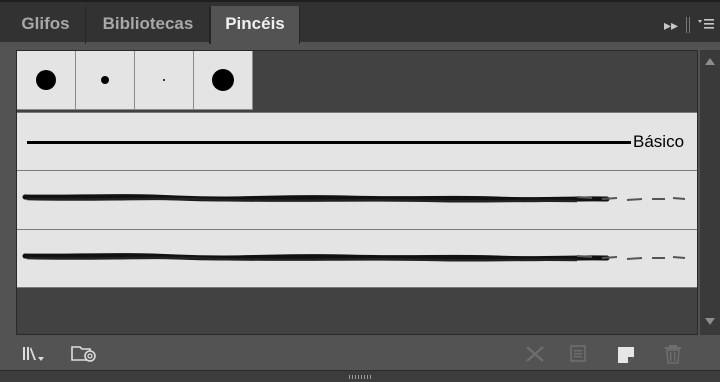  What do you see at coordinates (710, 192) in the screenshot?
I see `vertical-scrollbar` at bounding box center [710, 192].